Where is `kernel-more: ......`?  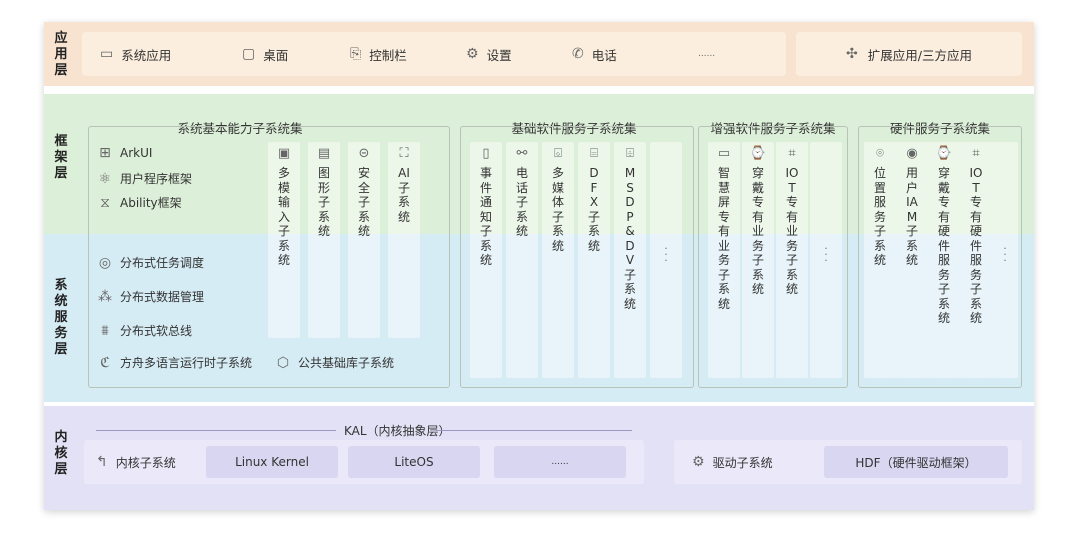 kernel-more: ...... is located at coordinates (560, 462).